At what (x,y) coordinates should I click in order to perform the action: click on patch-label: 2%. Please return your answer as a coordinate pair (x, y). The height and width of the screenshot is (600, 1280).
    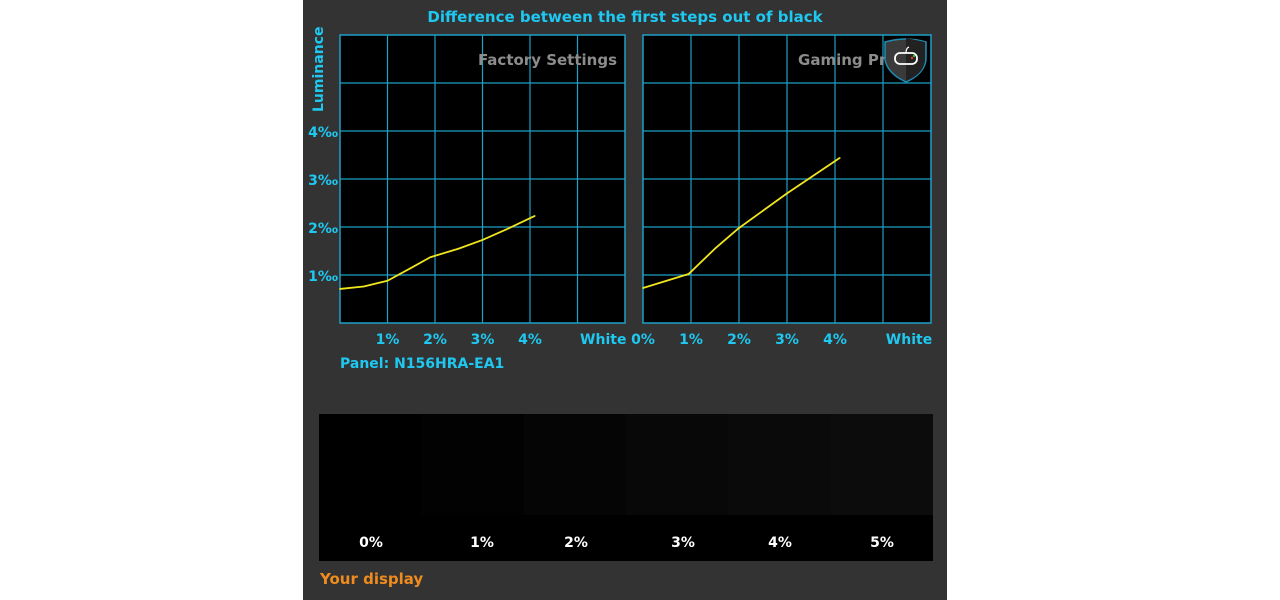
    Looking at the image, I should click on (576, 543).